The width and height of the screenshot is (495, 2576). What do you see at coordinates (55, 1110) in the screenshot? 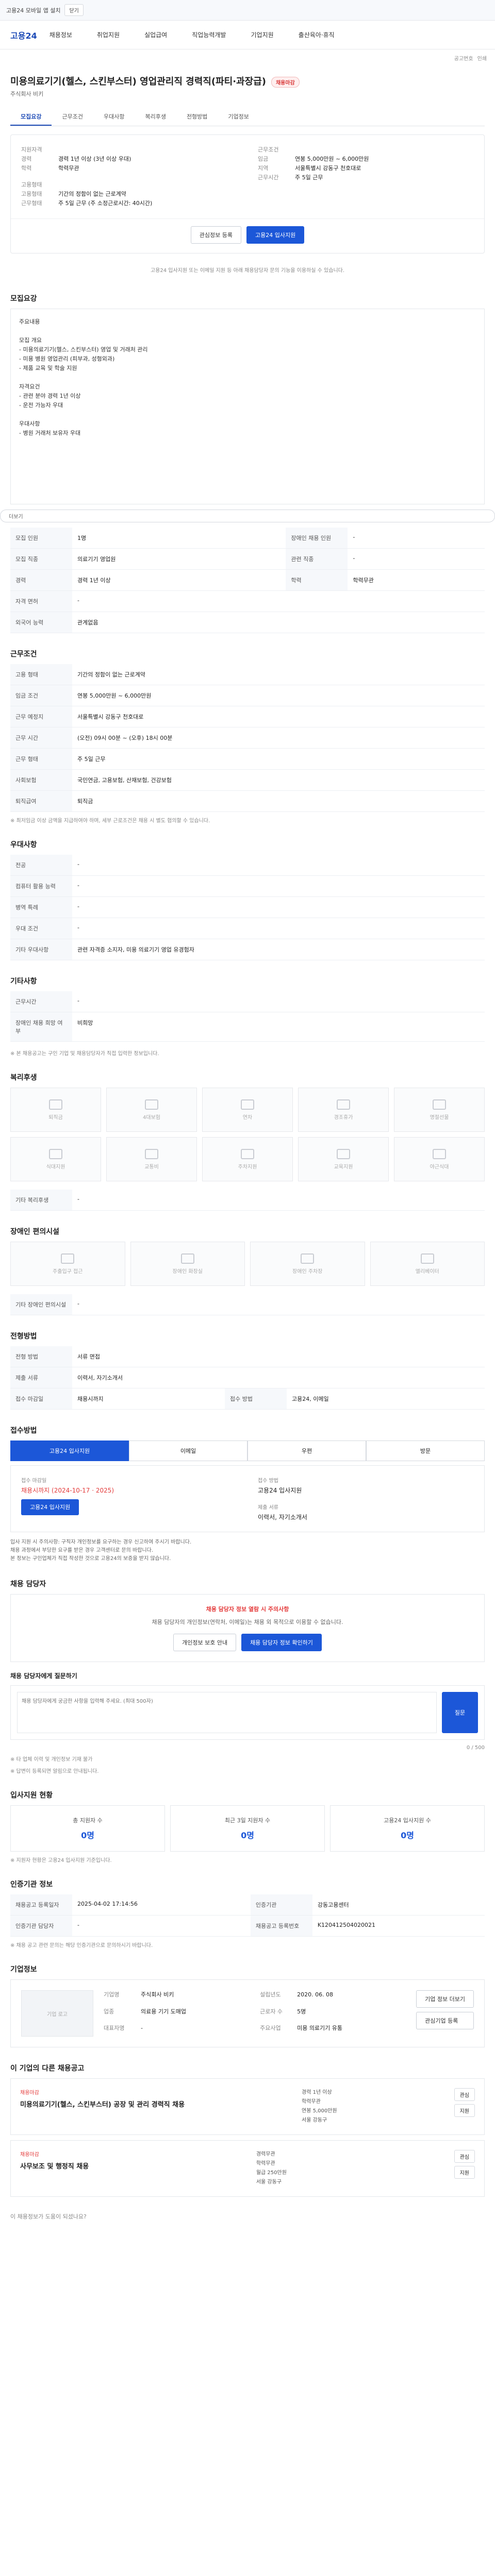
I see `benefit-item: 퇴직금` at bounding box center [55, 1110].